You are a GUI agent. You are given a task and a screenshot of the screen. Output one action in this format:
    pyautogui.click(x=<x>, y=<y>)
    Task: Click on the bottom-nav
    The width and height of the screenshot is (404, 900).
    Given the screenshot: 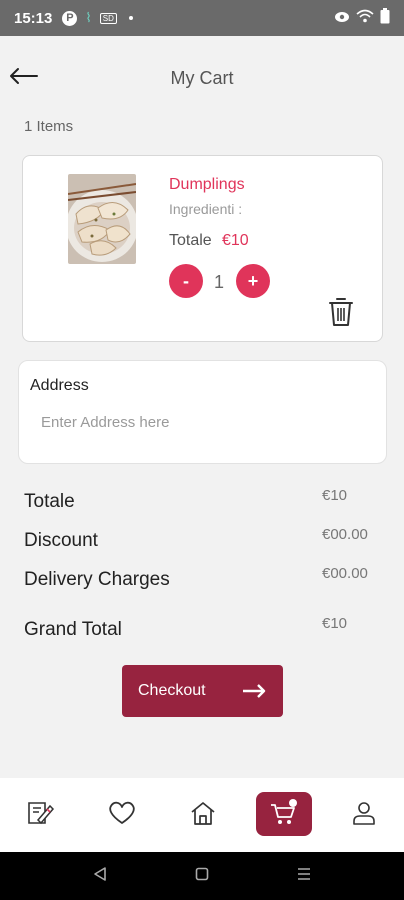 What is the action you would take?
    pyautogui.click(x=202, y=815)
    